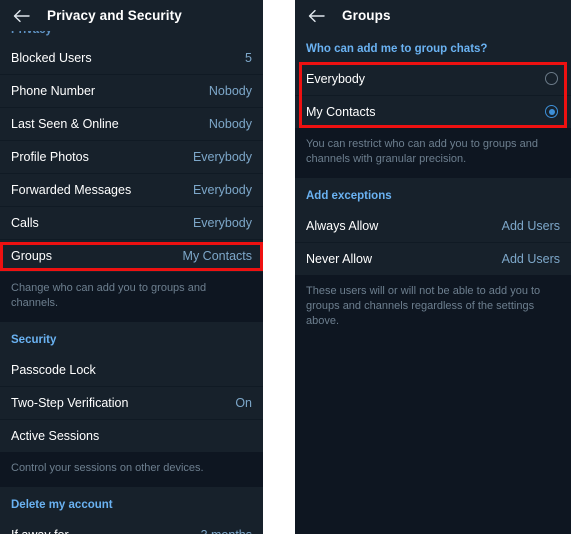  What do you see at coordinates (243, 402) in the screenshot?
I see `row-value: On` at bounding box center [243, 402].